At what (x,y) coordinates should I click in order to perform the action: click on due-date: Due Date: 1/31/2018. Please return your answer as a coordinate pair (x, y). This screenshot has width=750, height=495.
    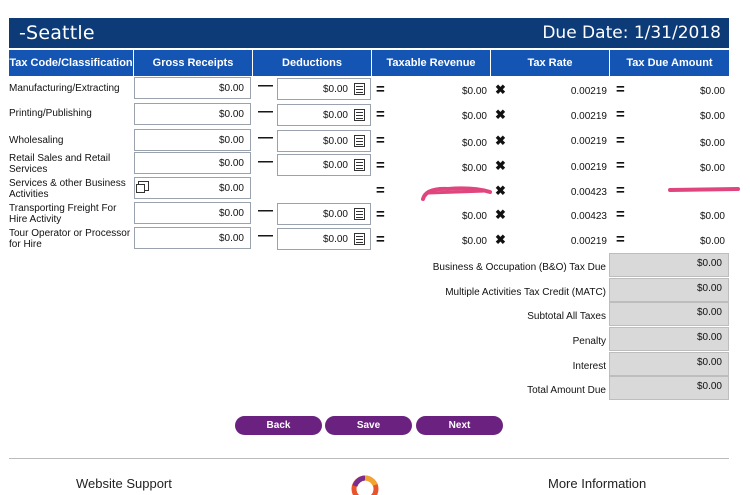
    Looking at the image, I should click on (631, 33).